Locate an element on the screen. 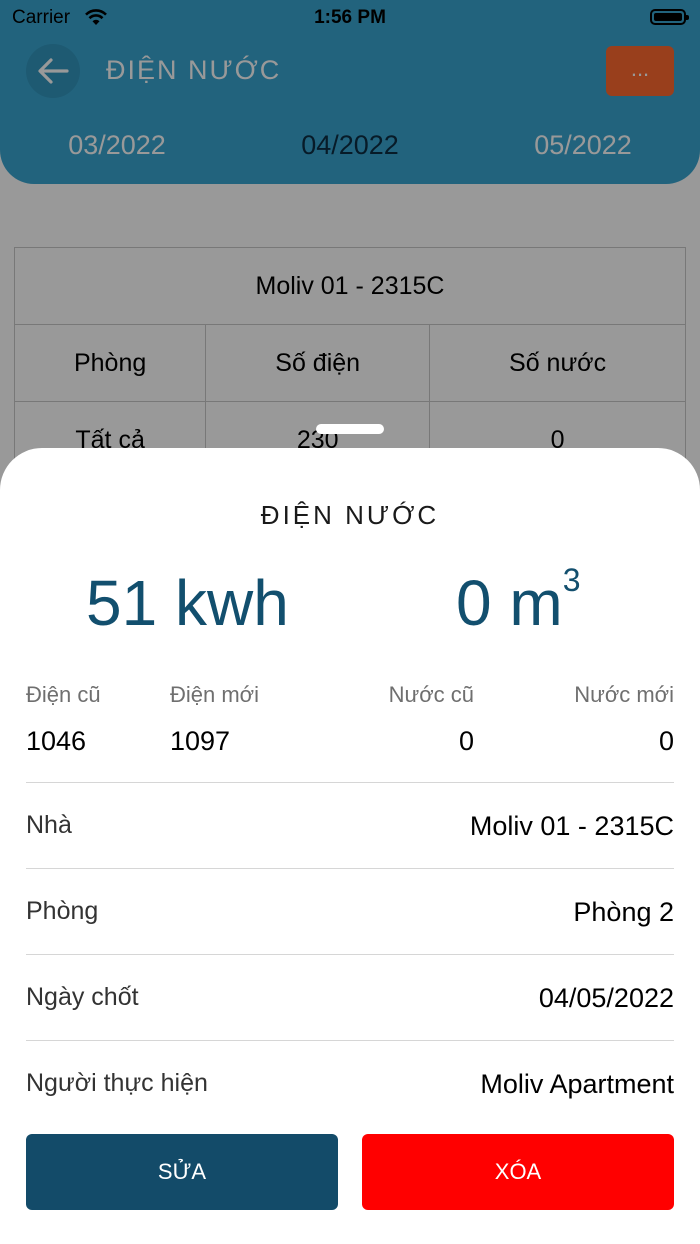  detail-label: Người thực hiện is located at coordinates (117, 1083).